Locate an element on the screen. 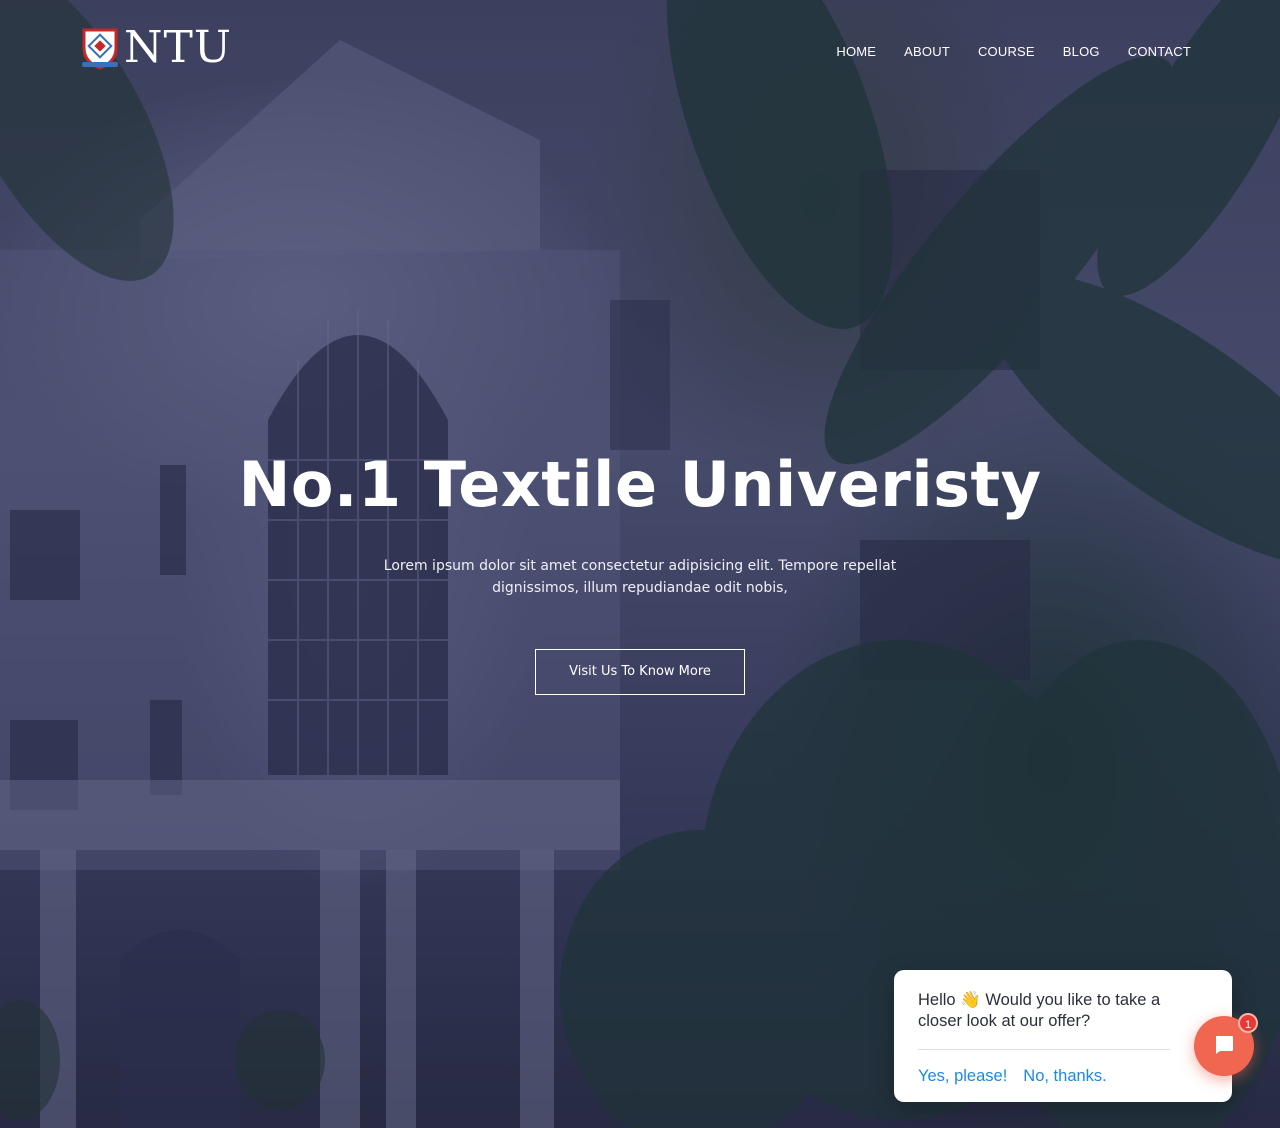 This screenshot has height=1128, width=1280. site-logo: NTU is located at coordinates (156, 48).